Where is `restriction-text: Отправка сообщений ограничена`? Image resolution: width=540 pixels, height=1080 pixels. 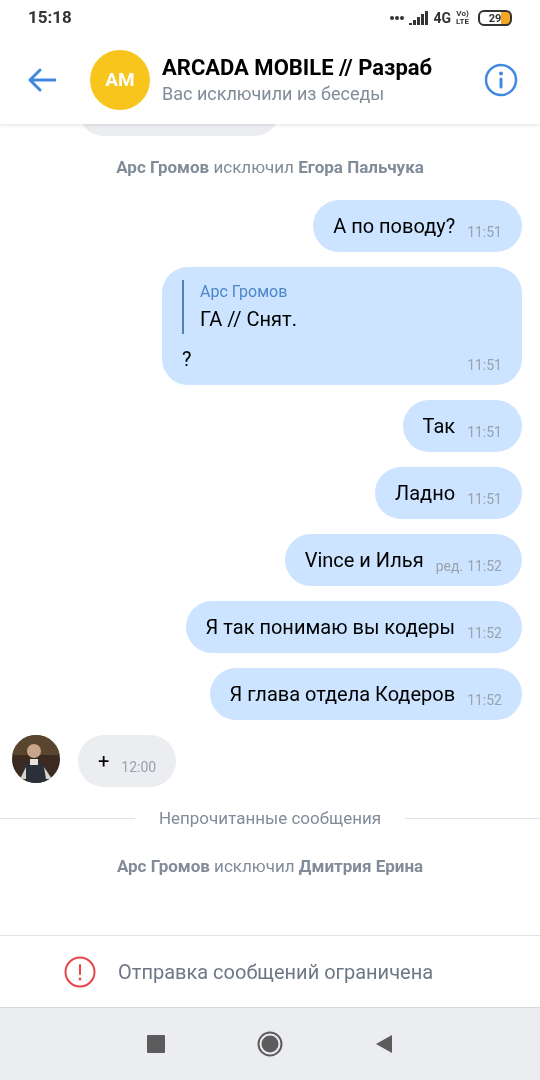
restriction-text: Отправка сообщений ограничена is located at coordinates (276, 972).